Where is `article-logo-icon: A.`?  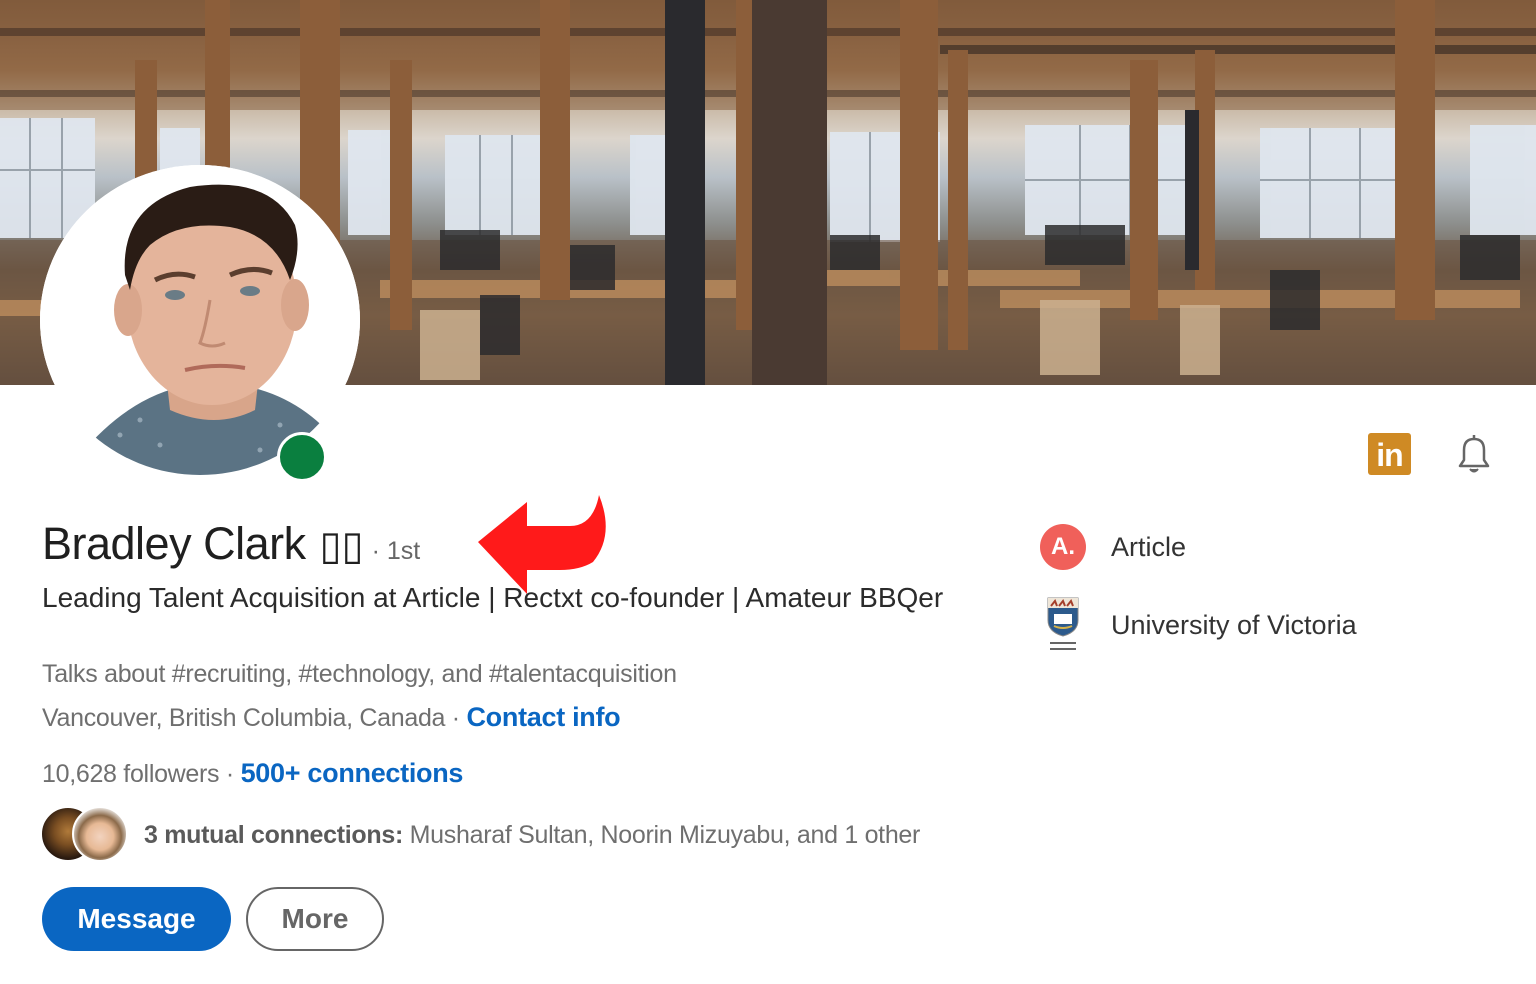
article-logo-icon: A. is located at coordinates (1063, 547).